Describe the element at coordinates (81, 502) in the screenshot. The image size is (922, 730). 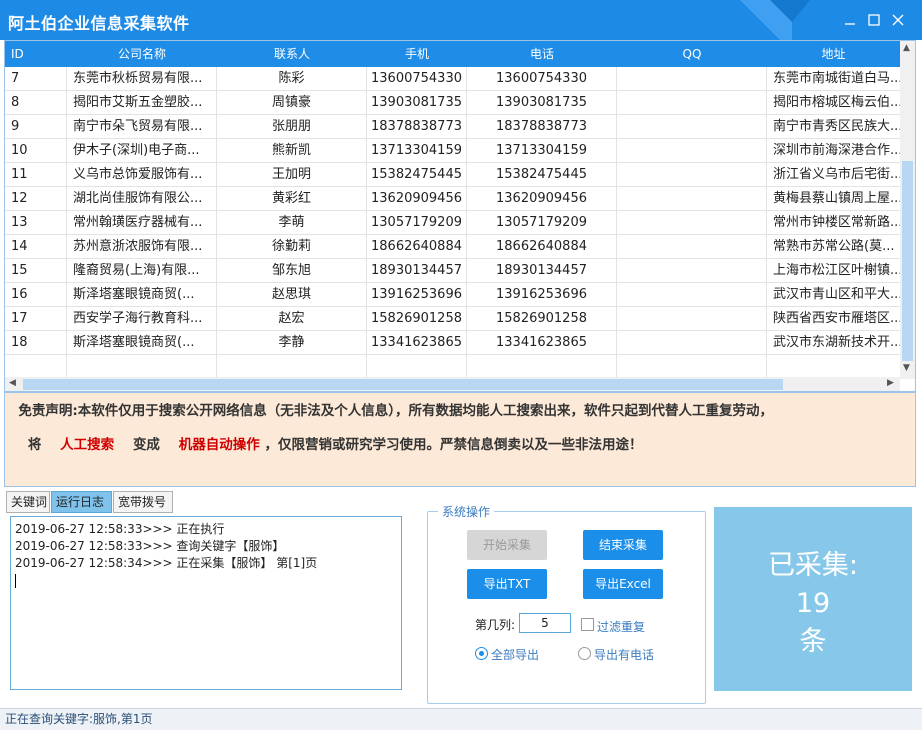
I see `tab-run-log: 运行日志` at that location.